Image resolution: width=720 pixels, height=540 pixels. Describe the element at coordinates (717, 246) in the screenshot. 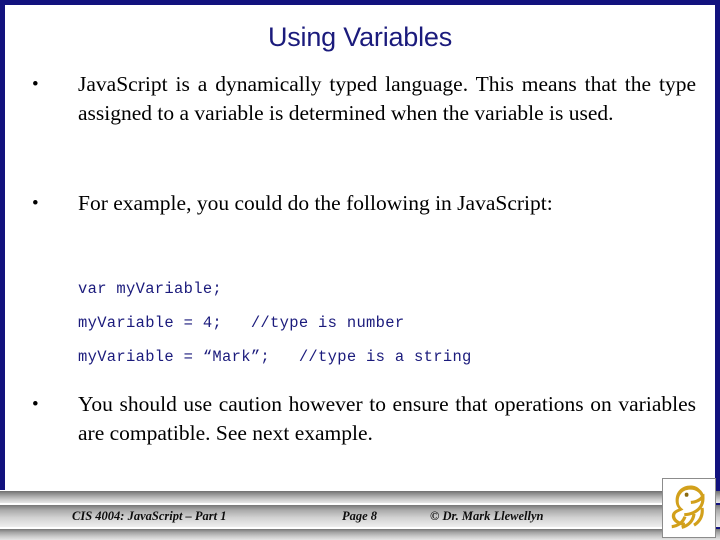

I see `slide-border-right` at that location.